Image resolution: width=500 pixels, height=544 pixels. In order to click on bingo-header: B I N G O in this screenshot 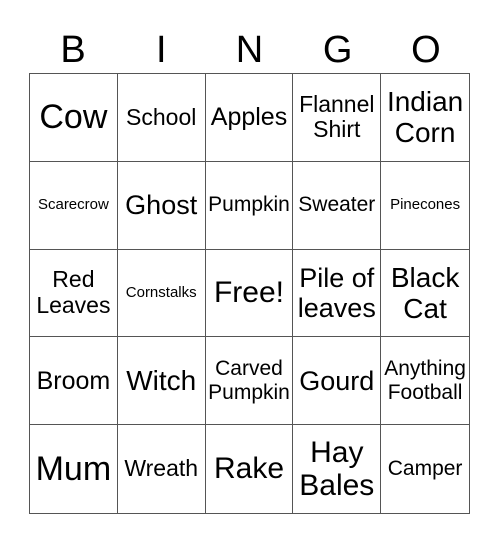, I will do `click(249, 50)`.